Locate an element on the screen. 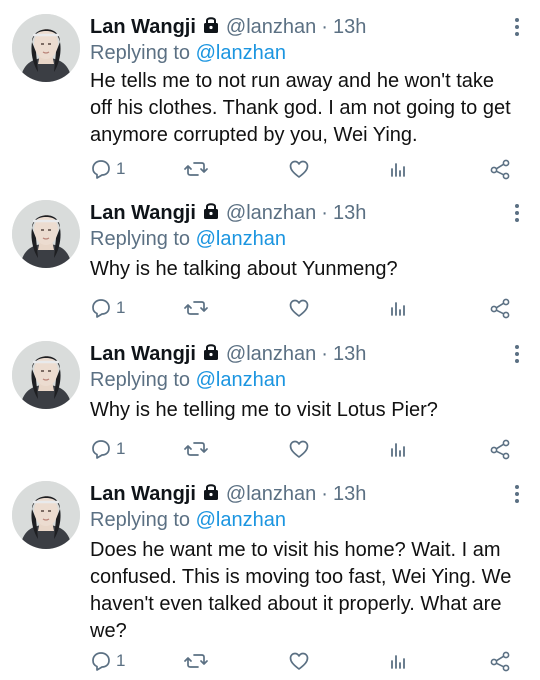  tweet-text: Why is he talking about Yunmeng? is located at coordinates (244, 269).